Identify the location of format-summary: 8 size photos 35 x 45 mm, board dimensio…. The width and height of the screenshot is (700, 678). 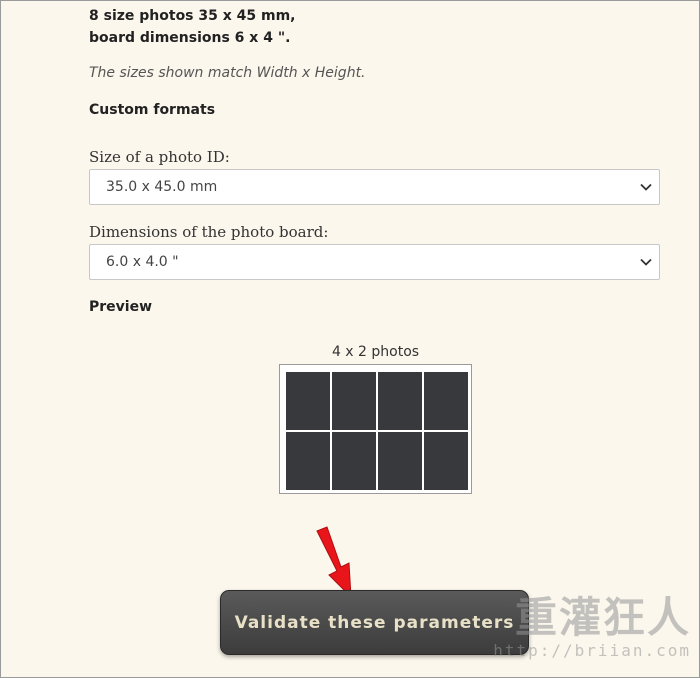
(192, 27).